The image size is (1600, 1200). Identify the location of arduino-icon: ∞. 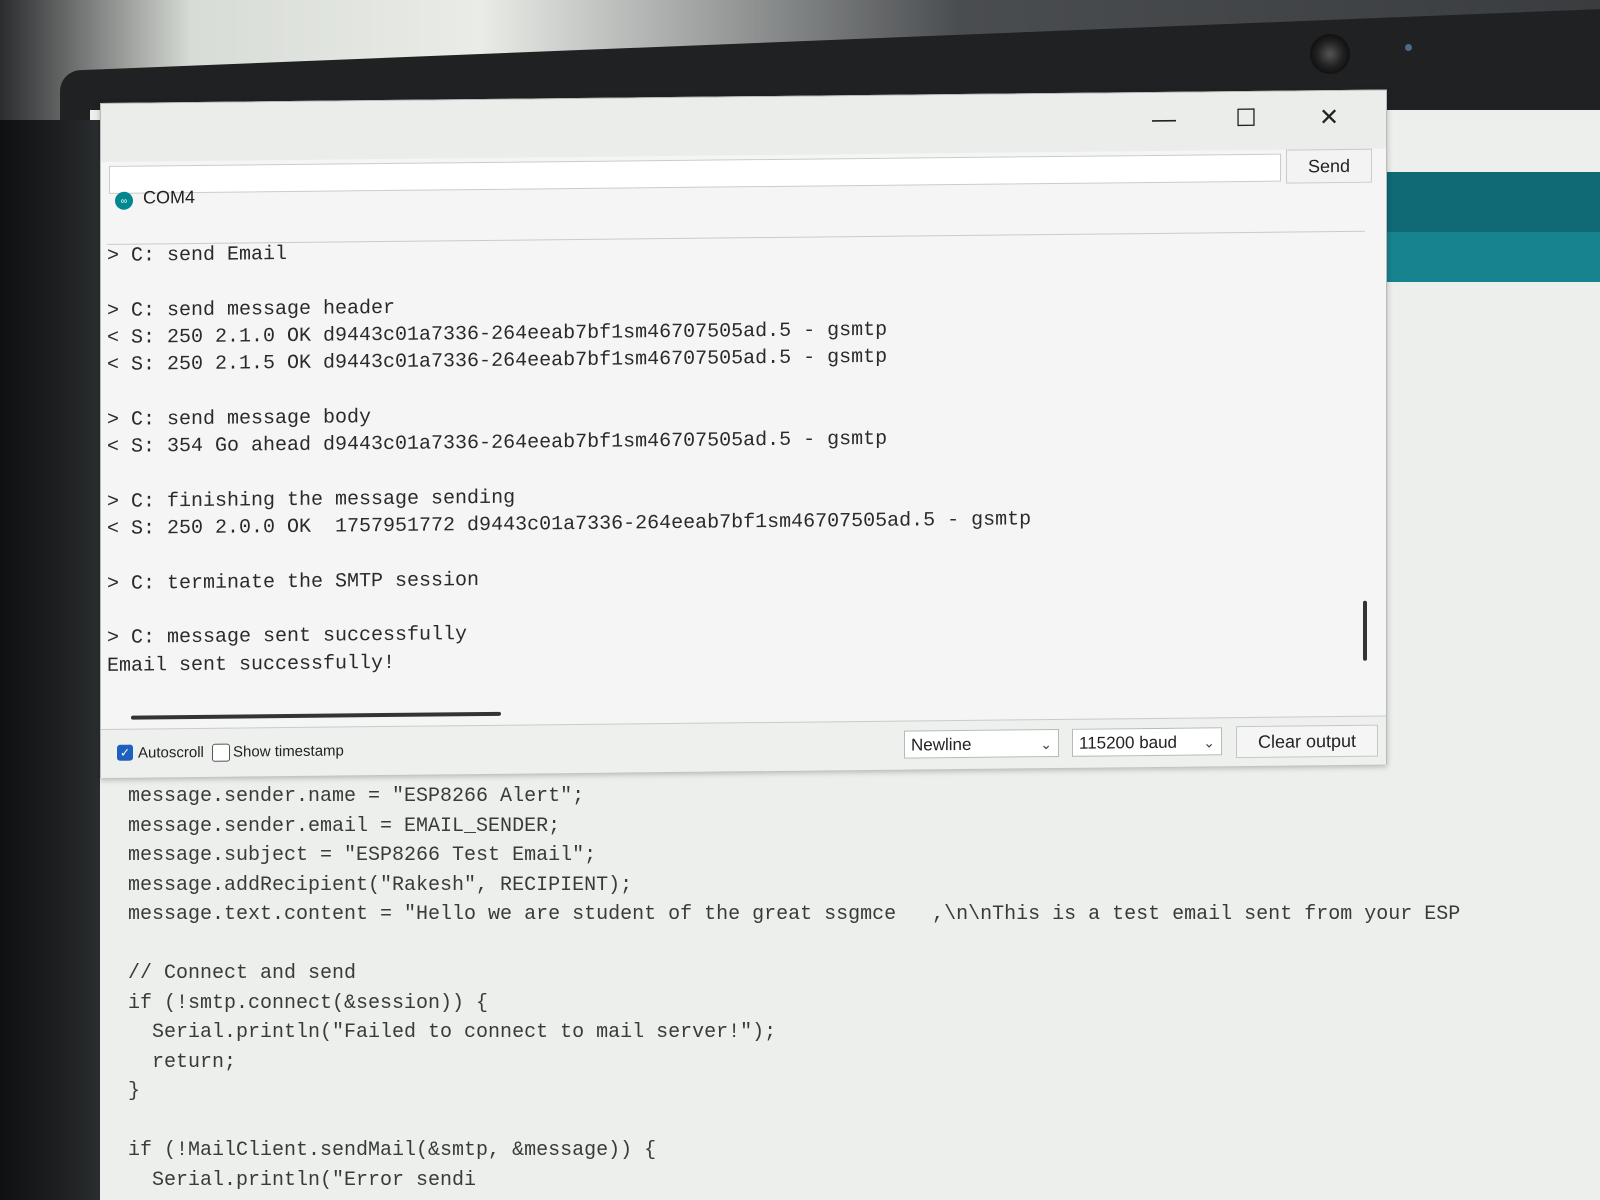
(124, 200).